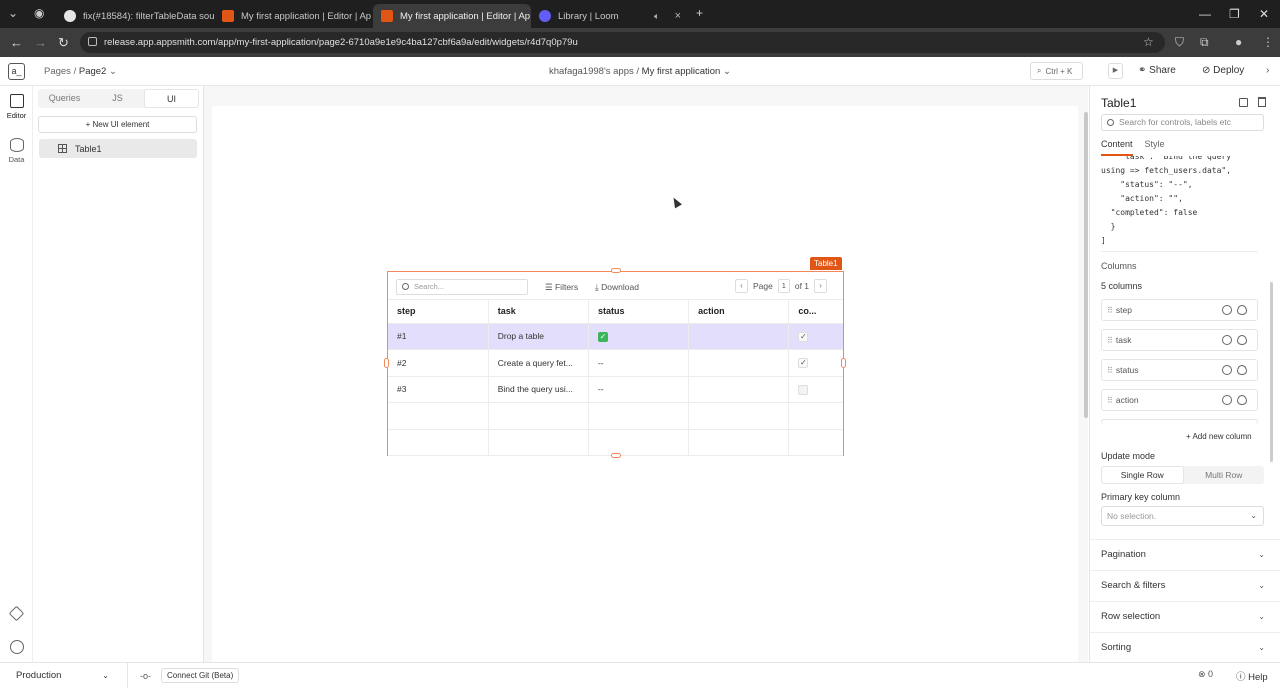  Describe the element at coordinates (1179, 370) in the screenshot. I see `column-item-status: ⠿ status` at that location.